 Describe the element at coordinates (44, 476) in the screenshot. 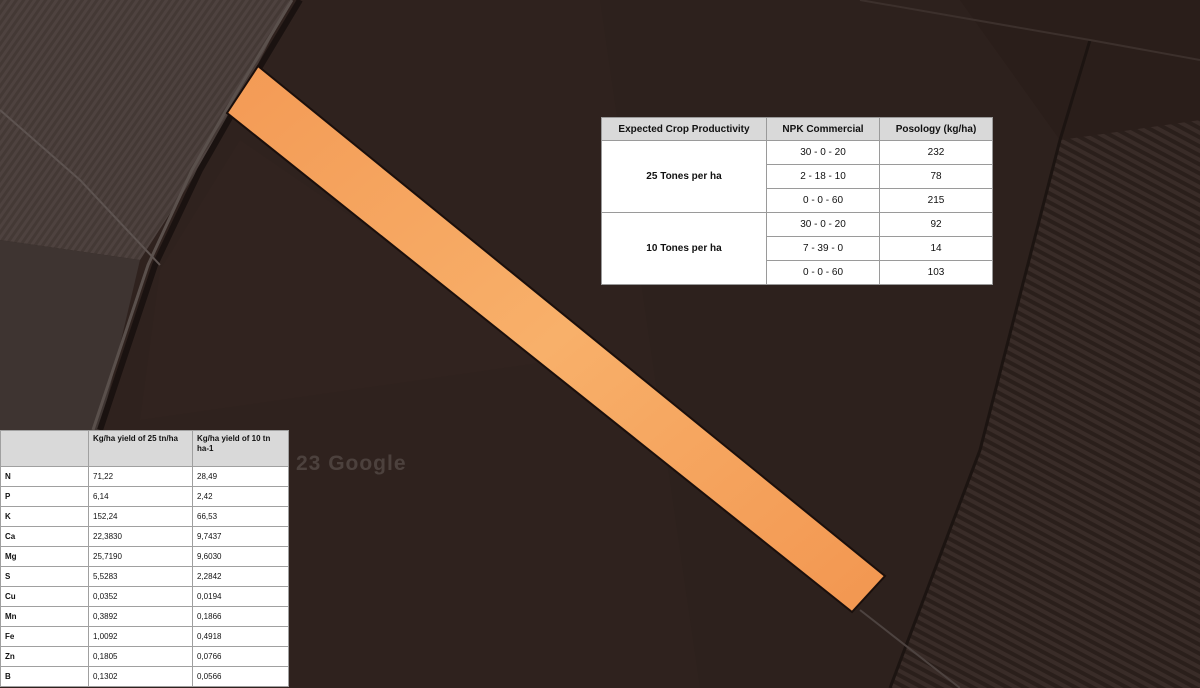

I see `element-cell: N` at that location.